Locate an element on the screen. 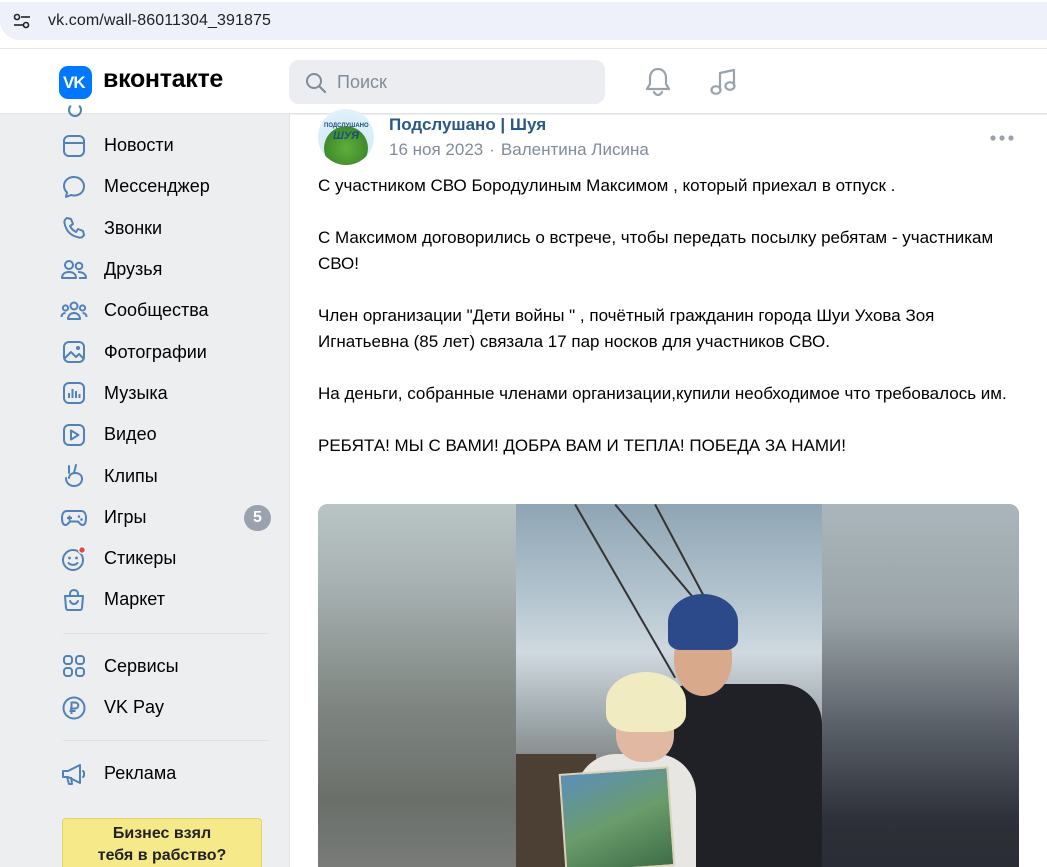  sidebar-item-label: Фотографии is located at coordinates (155, 351).